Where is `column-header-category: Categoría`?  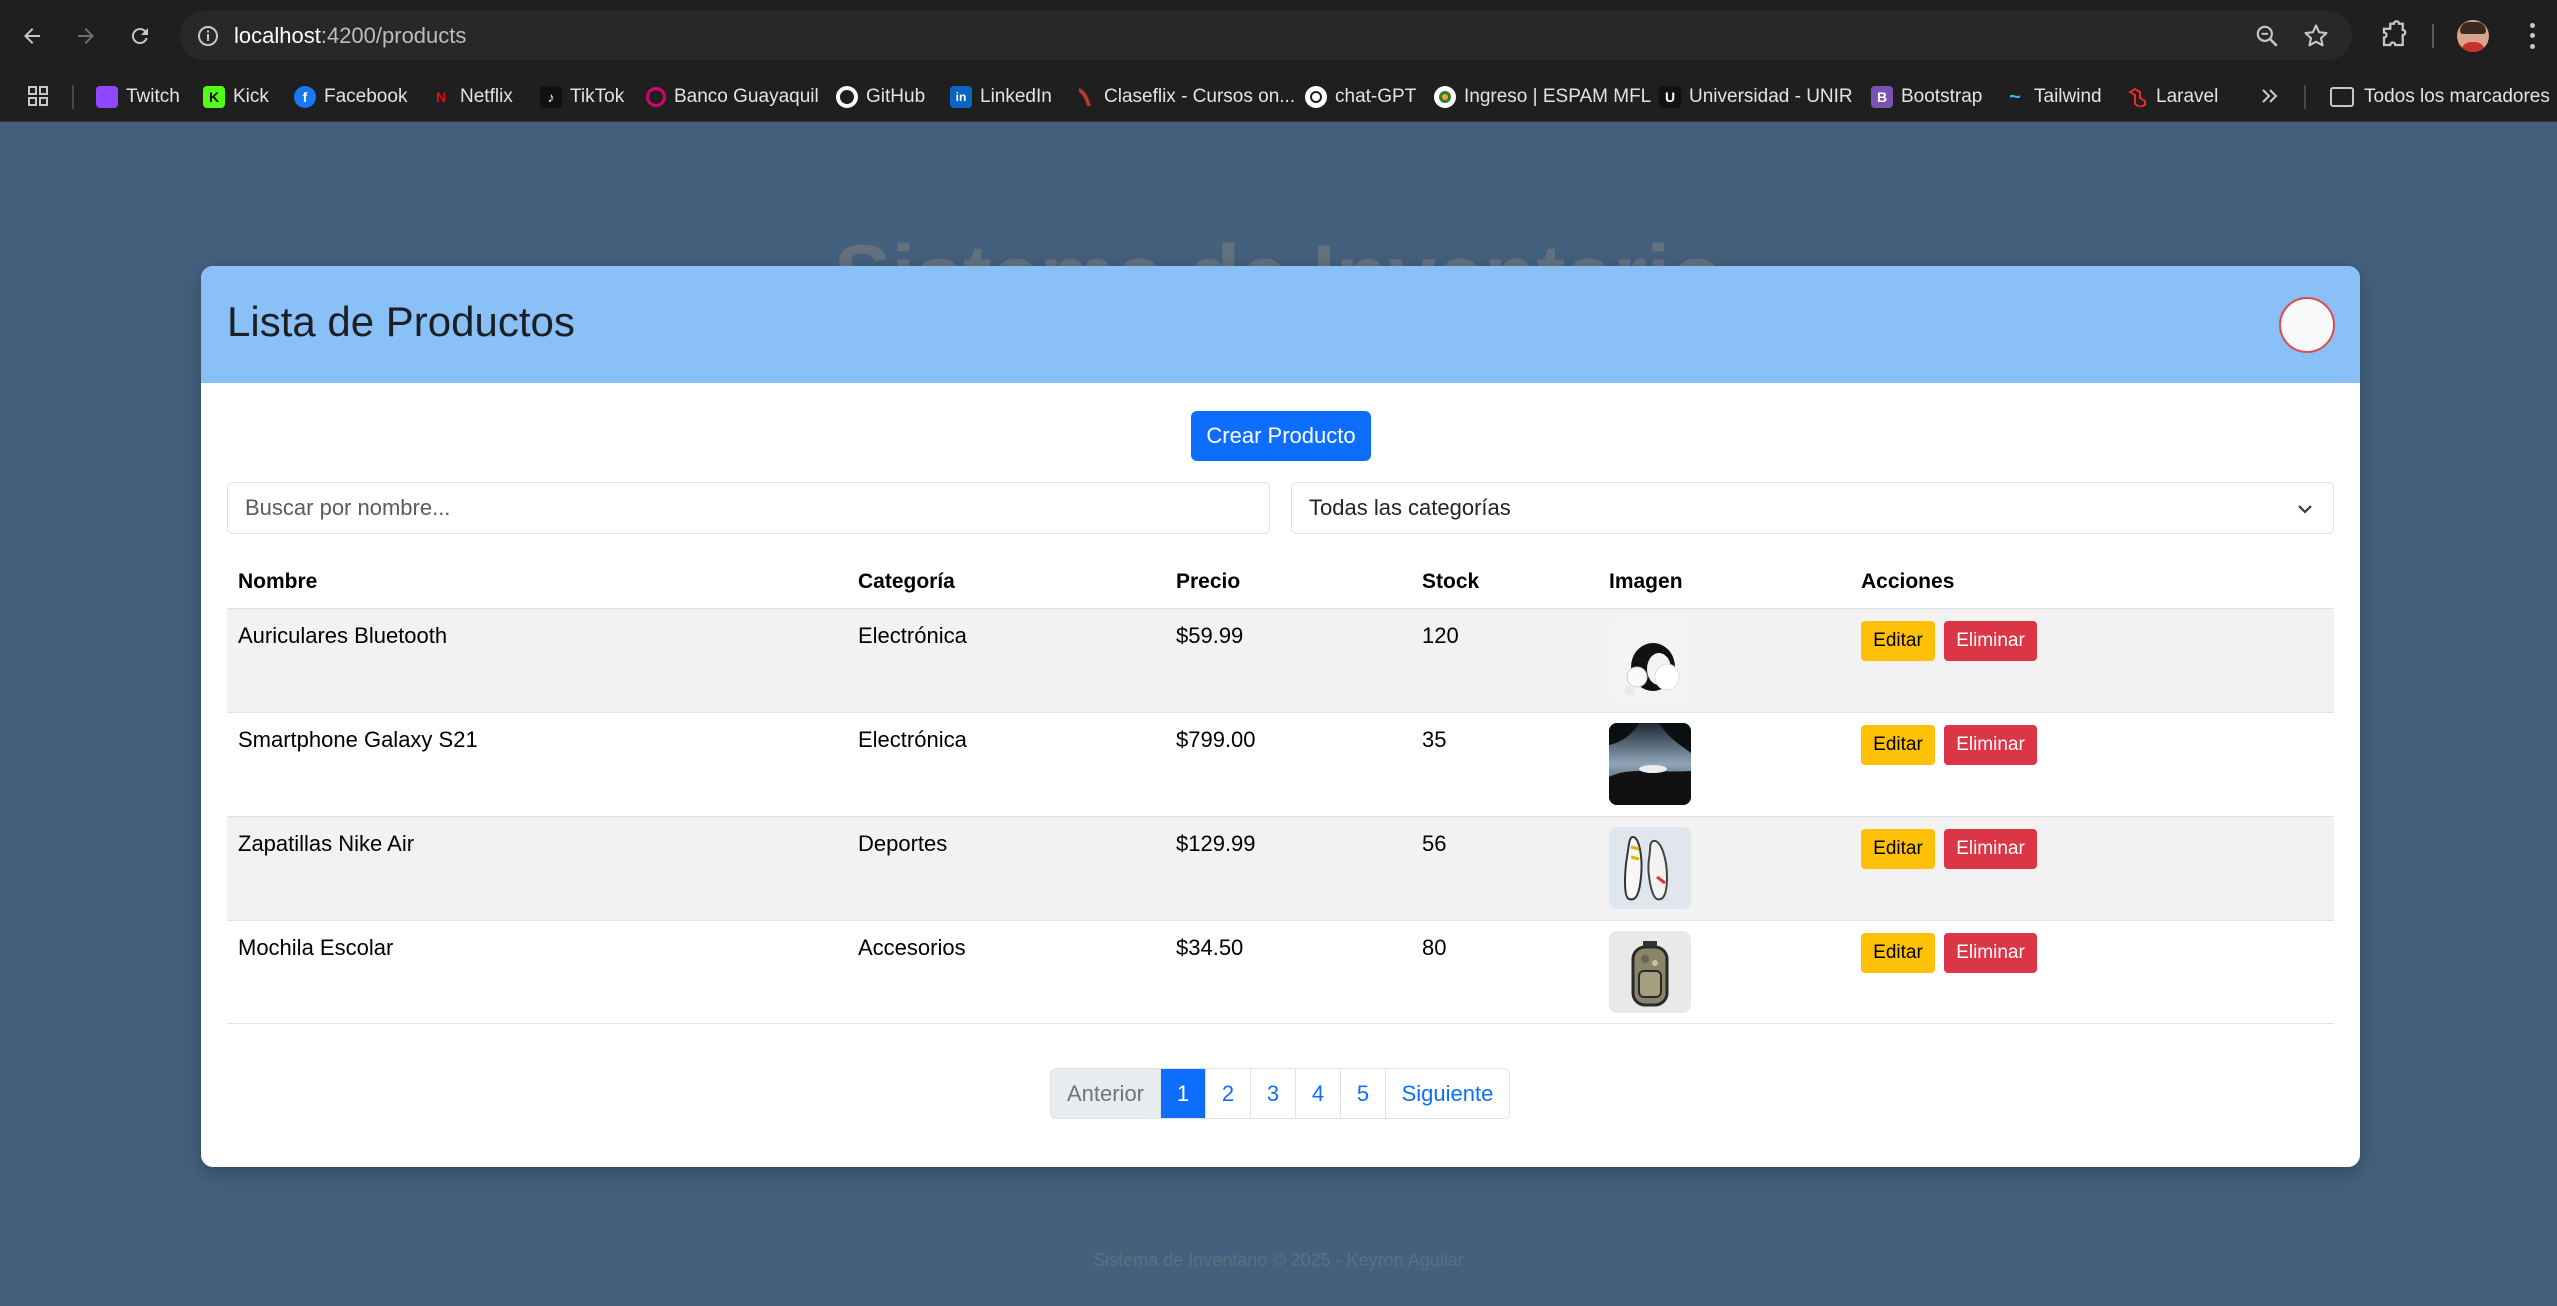 column-header-category: Categoría is located at coordinates (906, 581).